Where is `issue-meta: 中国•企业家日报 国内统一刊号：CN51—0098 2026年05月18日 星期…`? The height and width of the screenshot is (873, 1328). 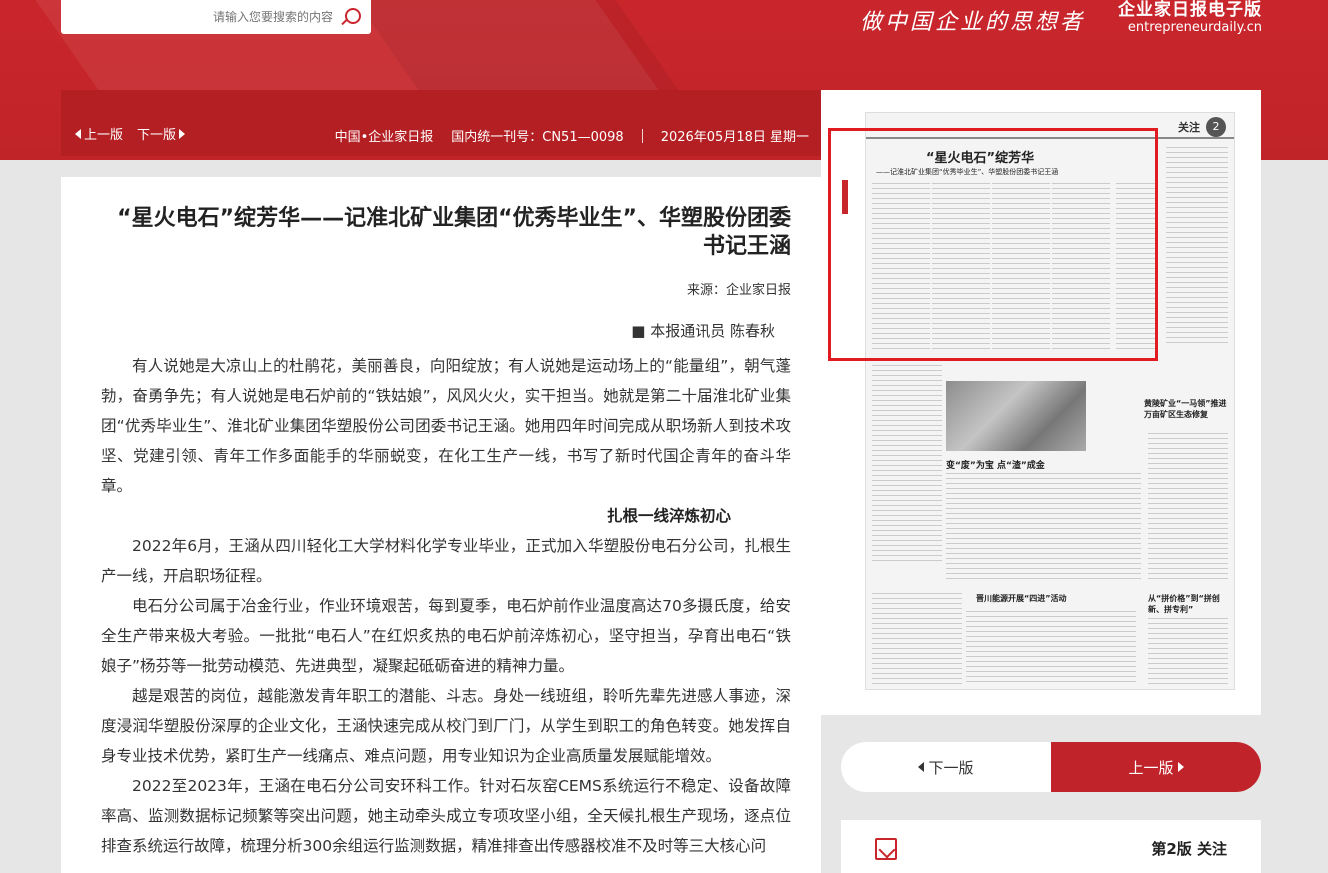 issue-meta: 中国•企业家日报 国内统一刊号：CN51—0098 2026年05月18日 星期… is located at coordinates (572, 135).